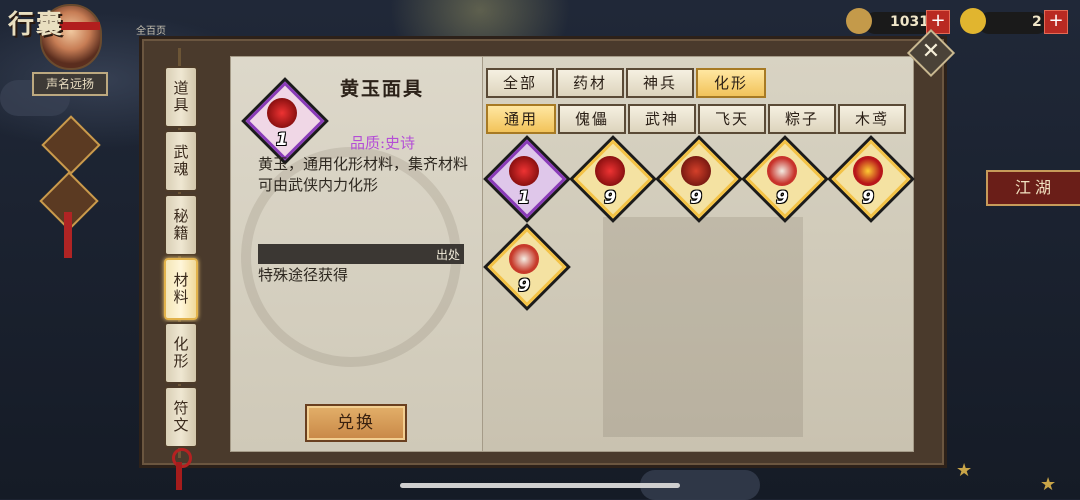 The width and height of the screenshot is (1080, 500). Describe the element at coordinates (181, 353) in the screenshot. I see `tab-transform: 化形` at that location.